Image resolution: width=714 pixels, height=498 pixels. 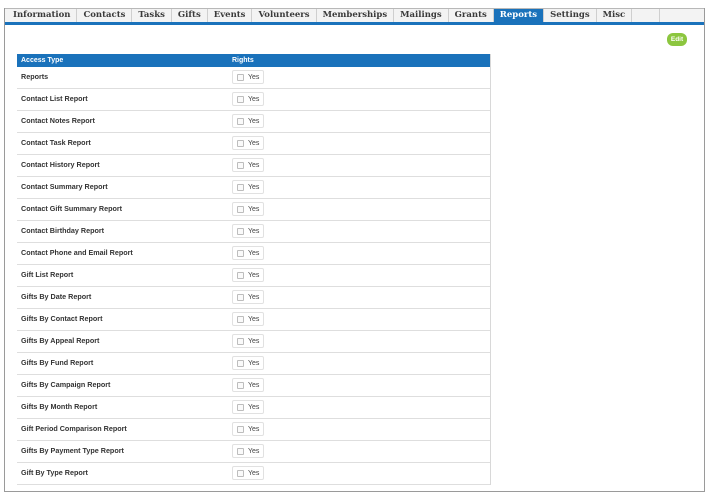 I want to click on table-row: Gift By Type Report Yes, so click(x=253, y=474).